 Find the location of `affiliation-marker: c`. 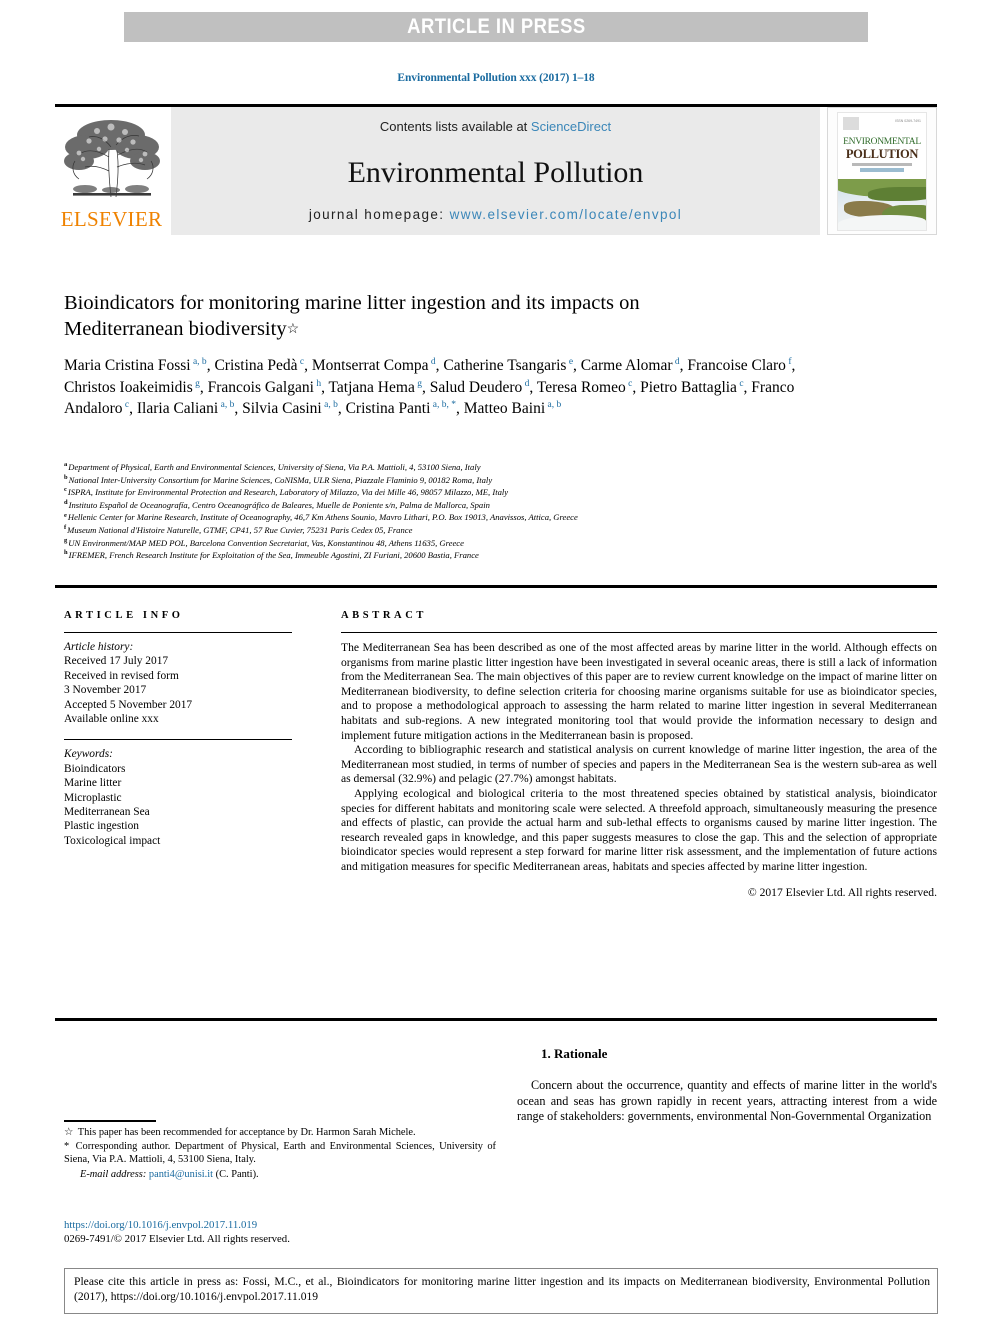

affiliation-marker: c is located at coordinates (65, 490).